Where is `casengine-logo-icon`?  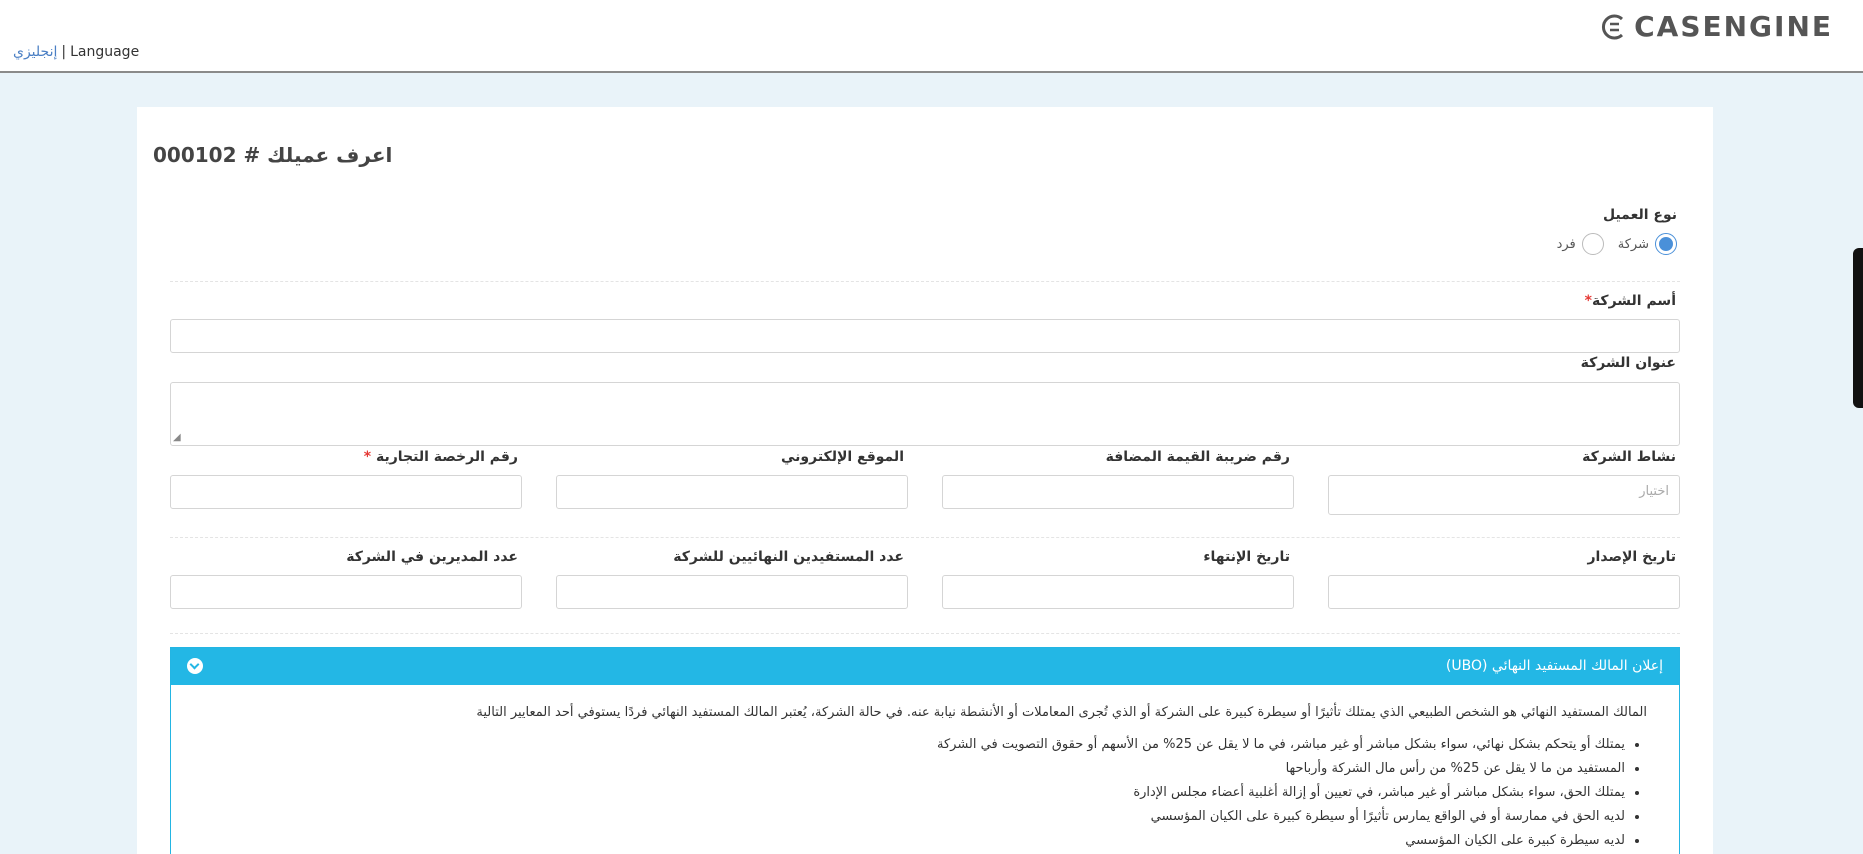 casengine-logo-icon is located at coordinates (1613, 26).